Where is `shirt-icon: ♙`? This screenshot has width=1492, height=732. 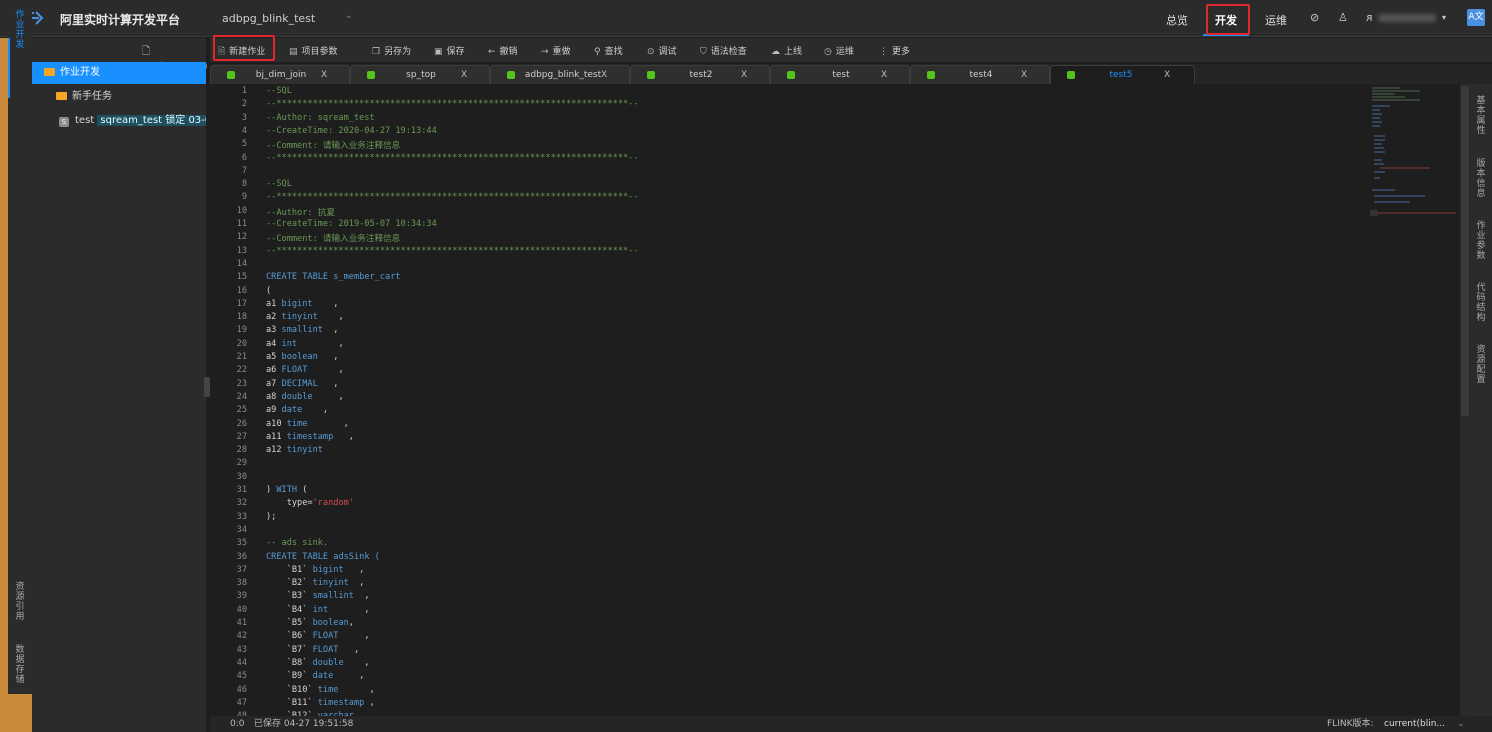
shirt-icon: ♙ is located at coordinates (1343, 17).